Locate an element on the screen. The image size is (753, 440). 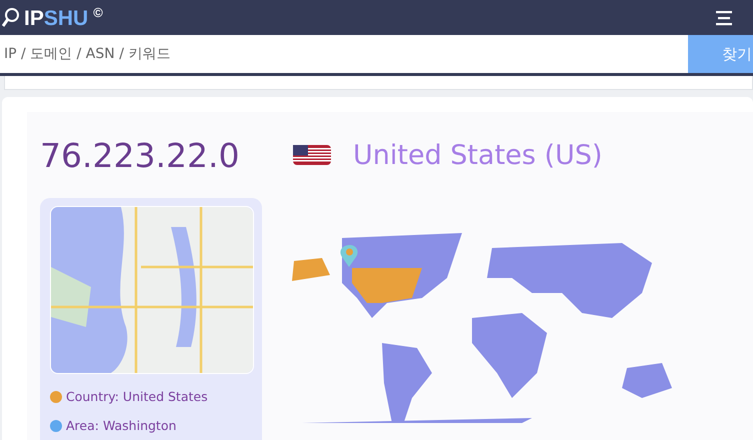
legend-label: Area: Washington is located at coordinates (121, 425).